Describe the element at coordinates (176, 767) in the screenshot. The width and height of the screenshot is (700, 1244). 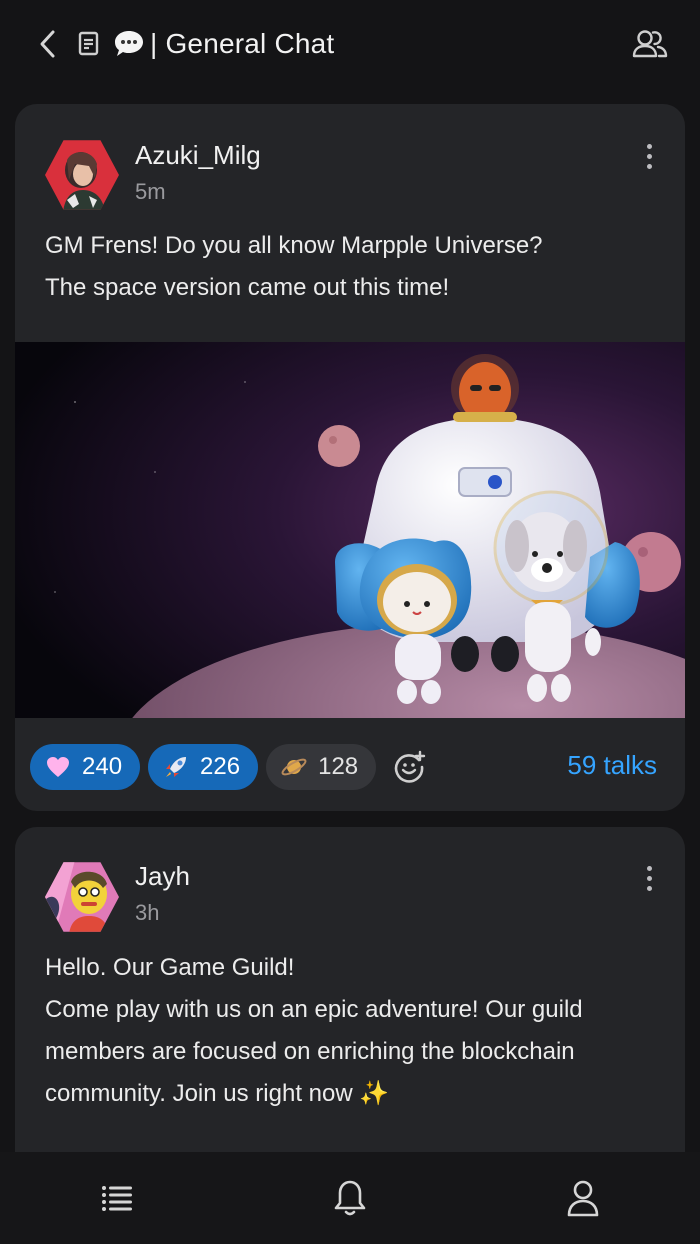
I see `rocket-icon` at that location.